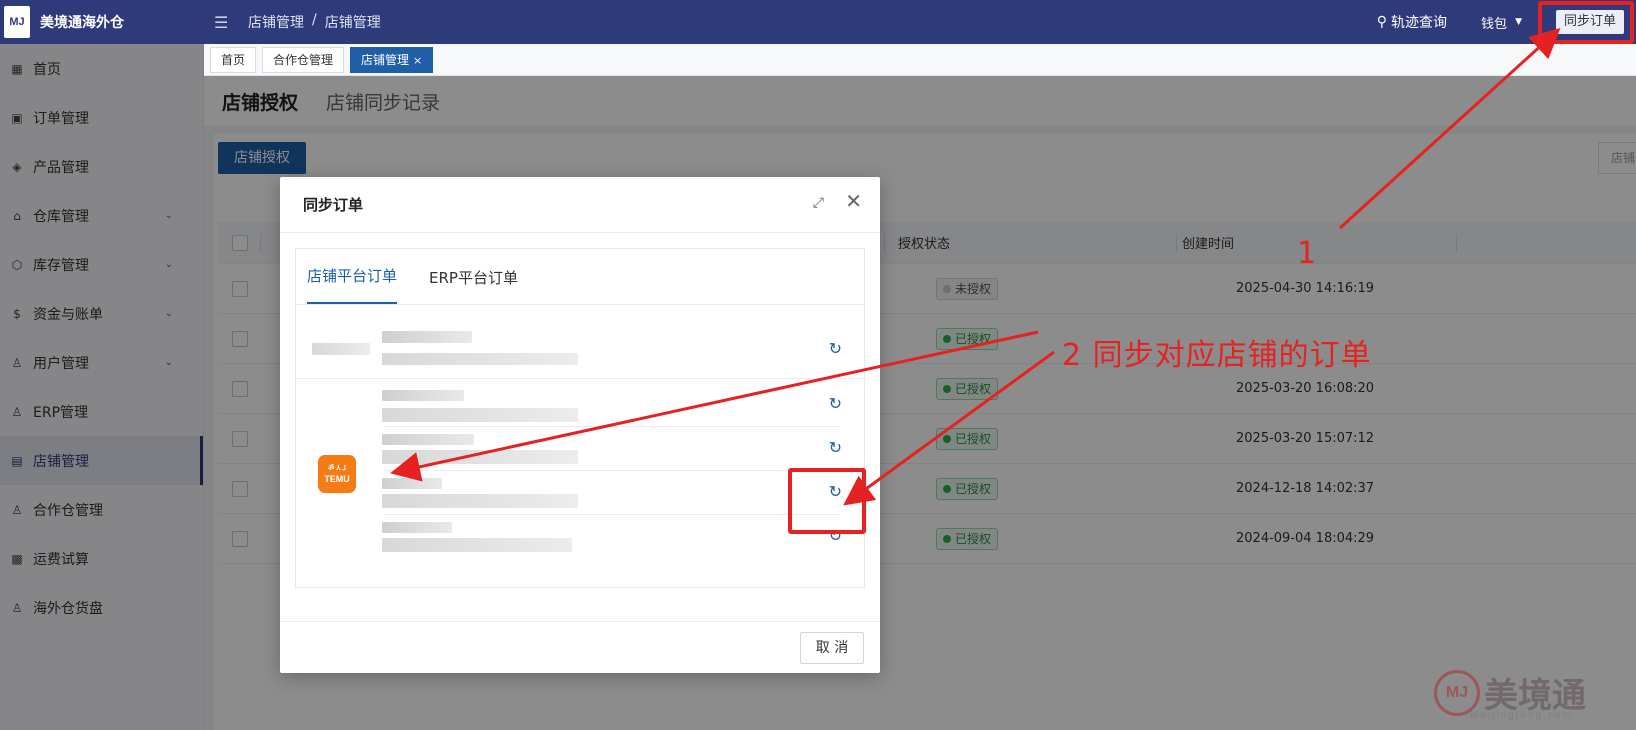 This screenshot has width=1636, height=730. Describe the element at coordinates (714, 406) in the screenshot. I see `arrow-to-store` at that location.